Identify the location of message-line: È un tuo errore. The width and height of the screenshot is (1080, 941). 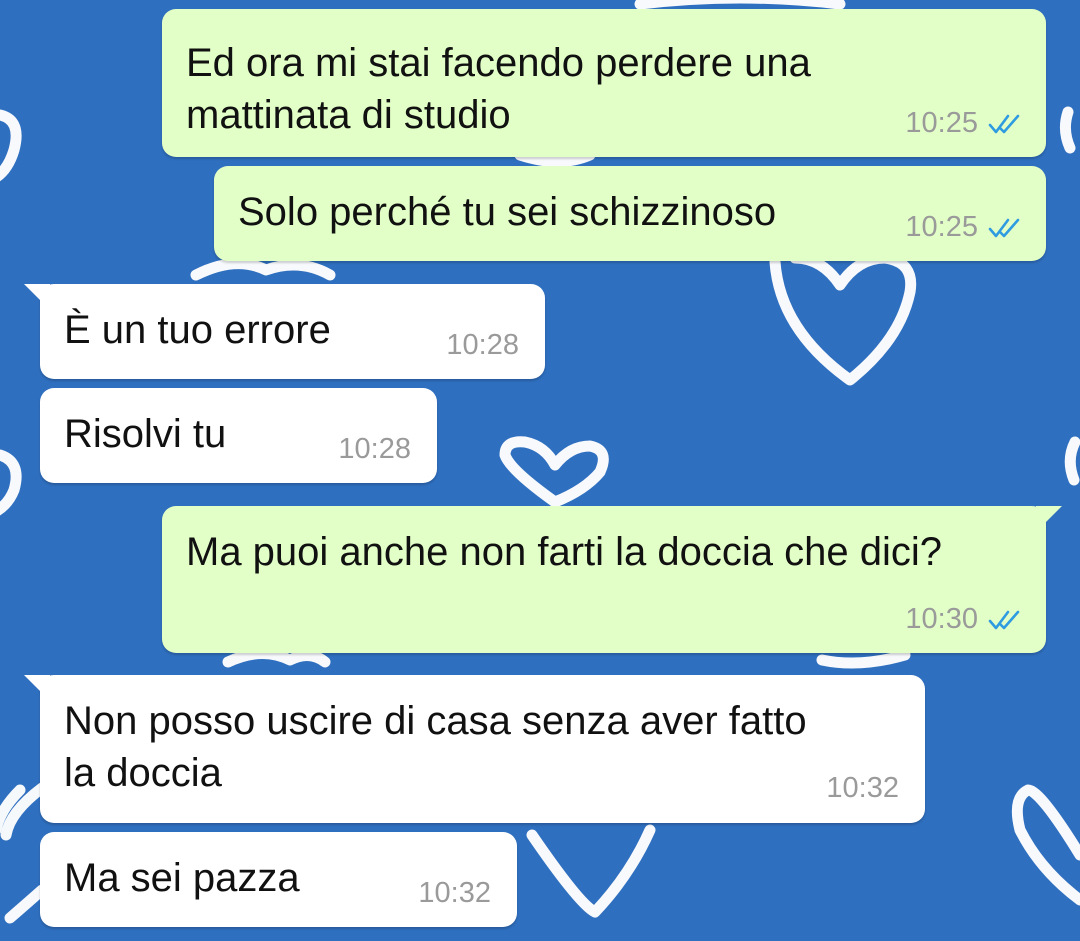
(197, 330).